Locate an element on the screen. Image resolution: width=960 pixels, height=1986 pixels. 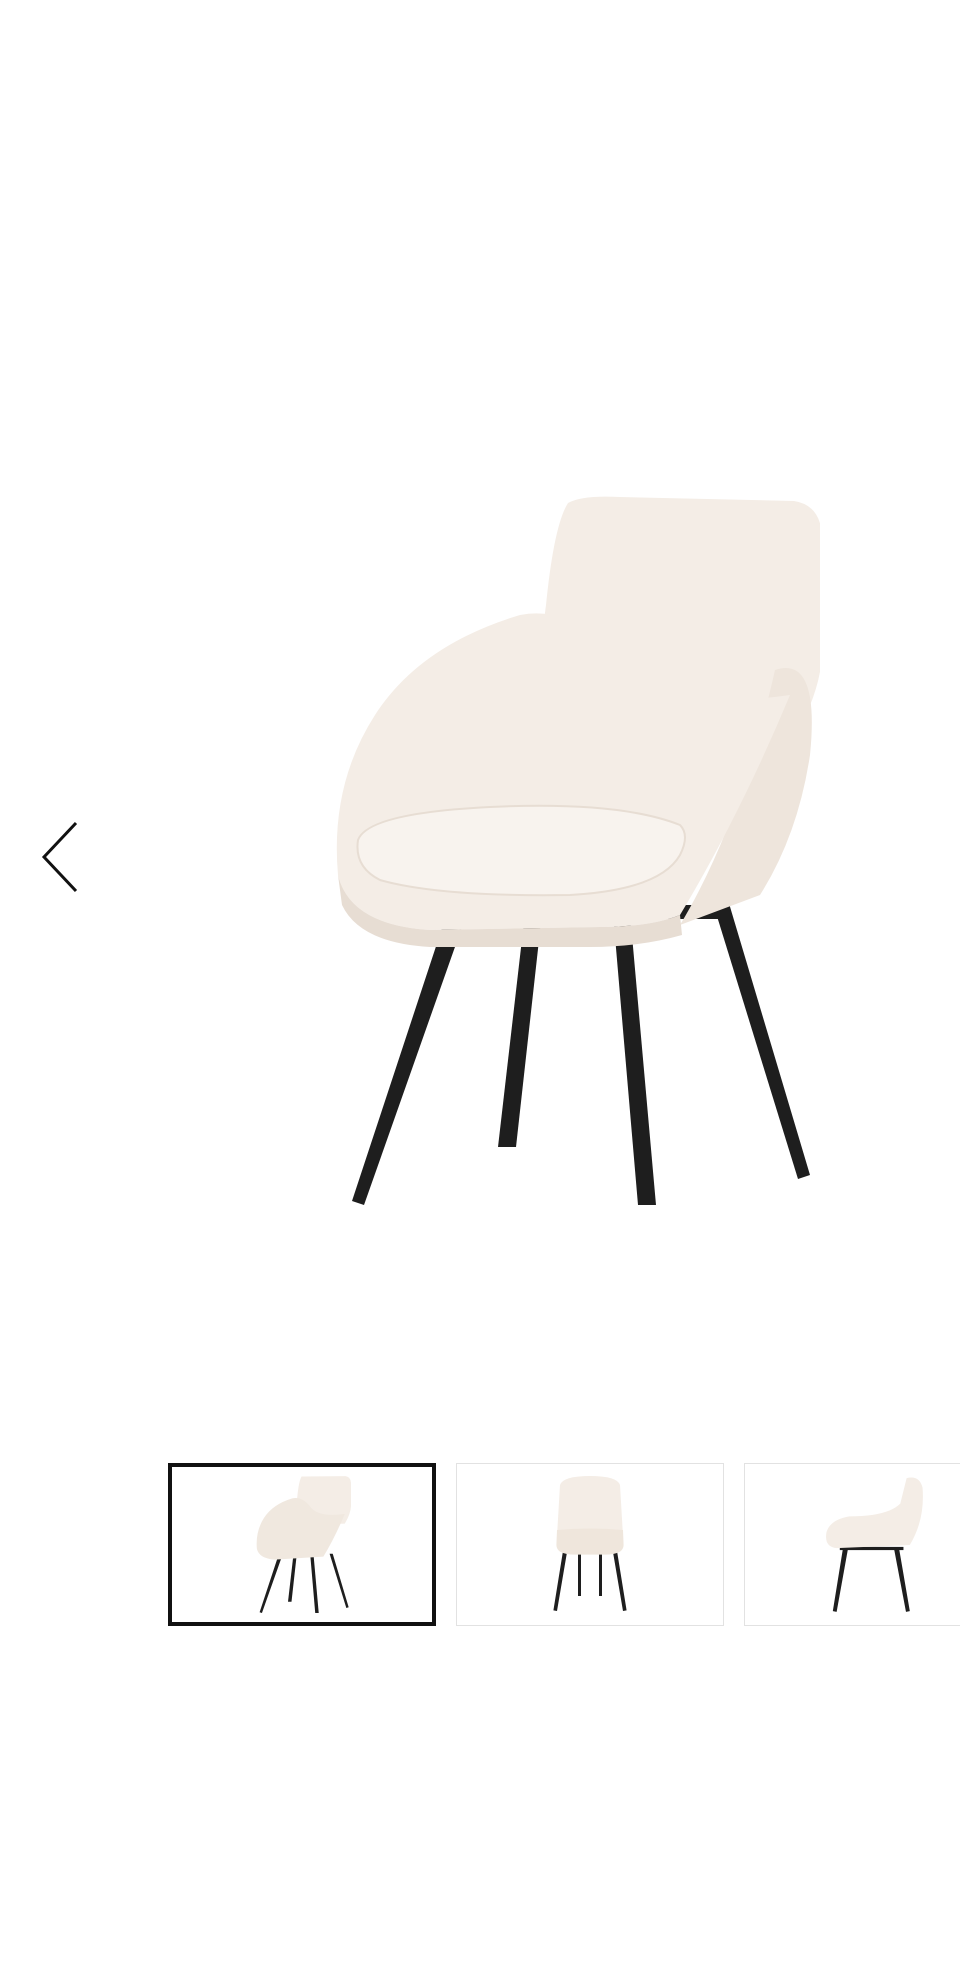
thumbnail-strip is located at coordinates (564, 1545).